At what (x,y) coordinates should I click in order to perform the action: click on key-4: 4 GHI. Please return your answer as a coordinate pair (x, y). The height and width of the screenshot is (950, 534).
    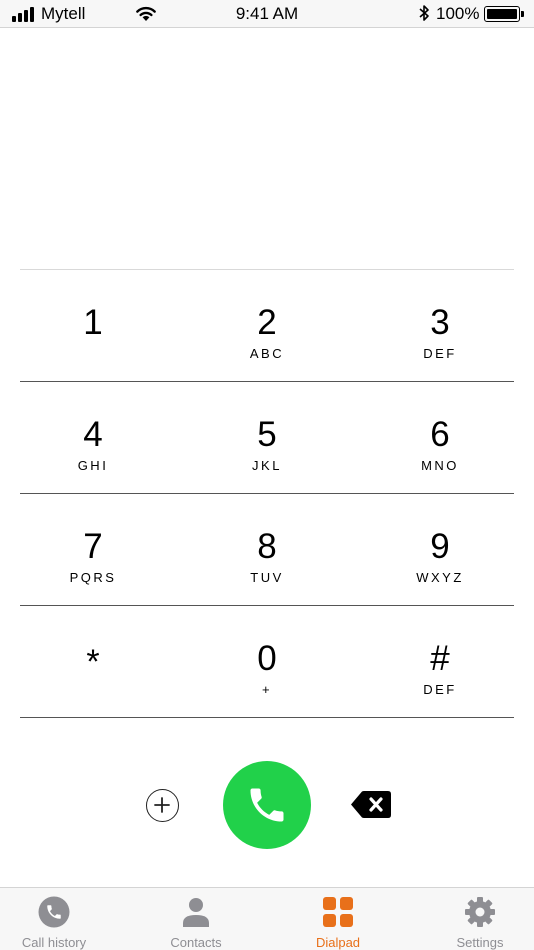
    Looking at the image, I should click on (93, 437).